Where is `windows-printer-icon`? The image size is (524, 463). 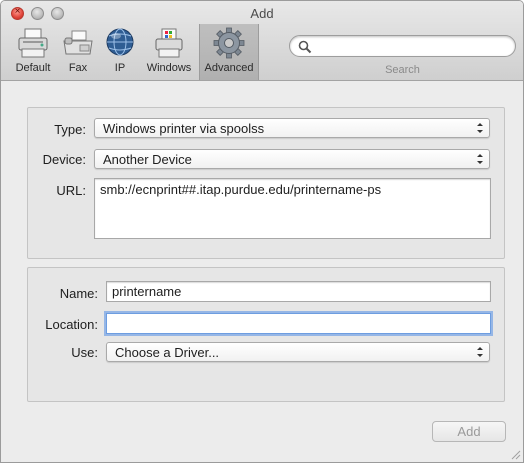
windows-printer-icon is located at coordinates (169, 43).